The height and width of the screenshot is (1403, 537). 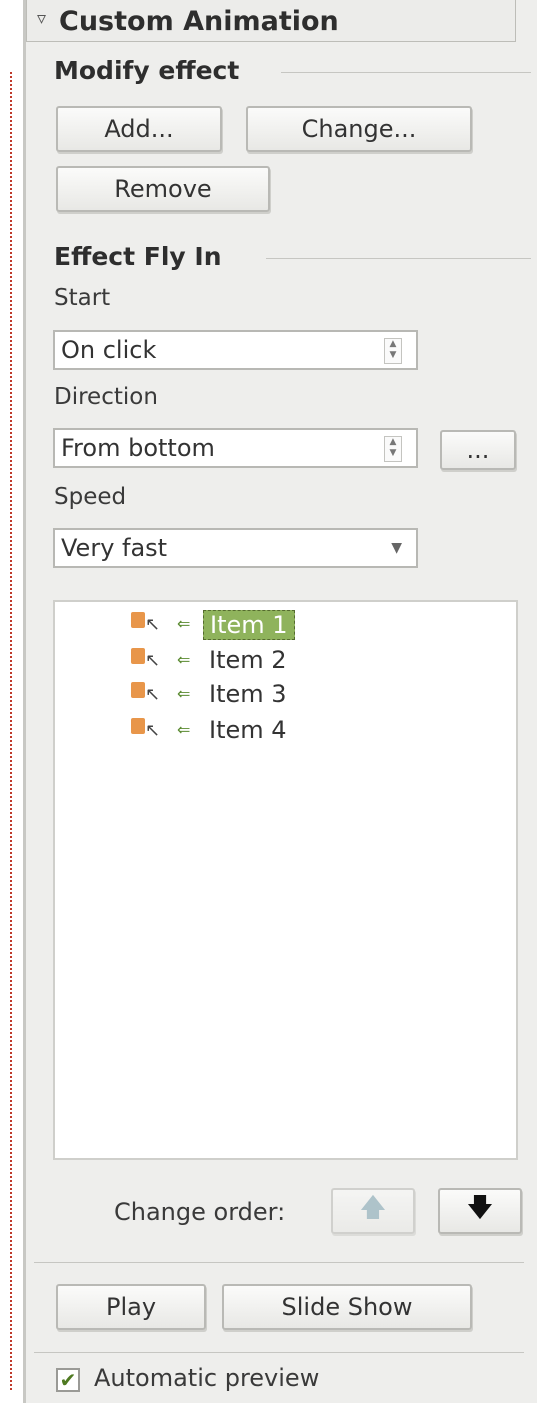 I want to click on list-item: ↖ ⇐ Item 1, so click(x=231, y=625).